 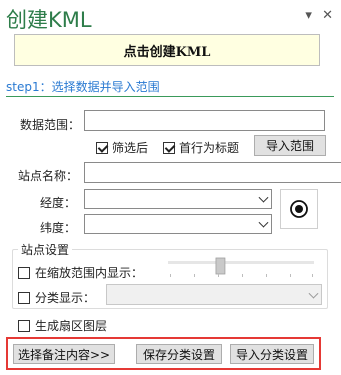 I want to click on zoom-show-row: 在缩放范围内显示：, so click(x=80, y=272).